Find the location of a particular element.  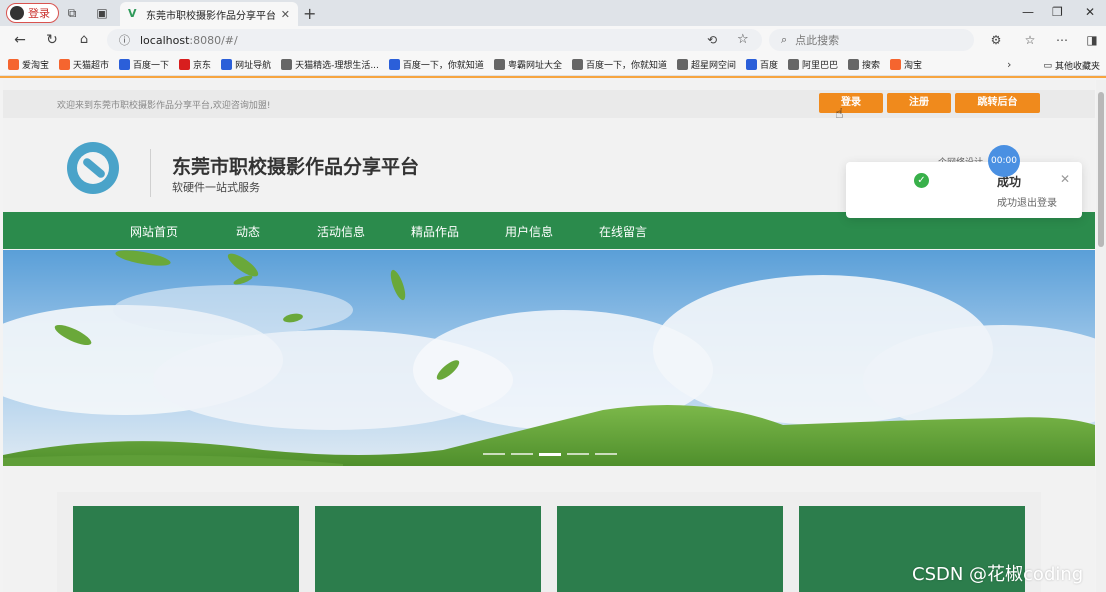

close-window-icon: ✕ is located at coordinates (1090, 12).